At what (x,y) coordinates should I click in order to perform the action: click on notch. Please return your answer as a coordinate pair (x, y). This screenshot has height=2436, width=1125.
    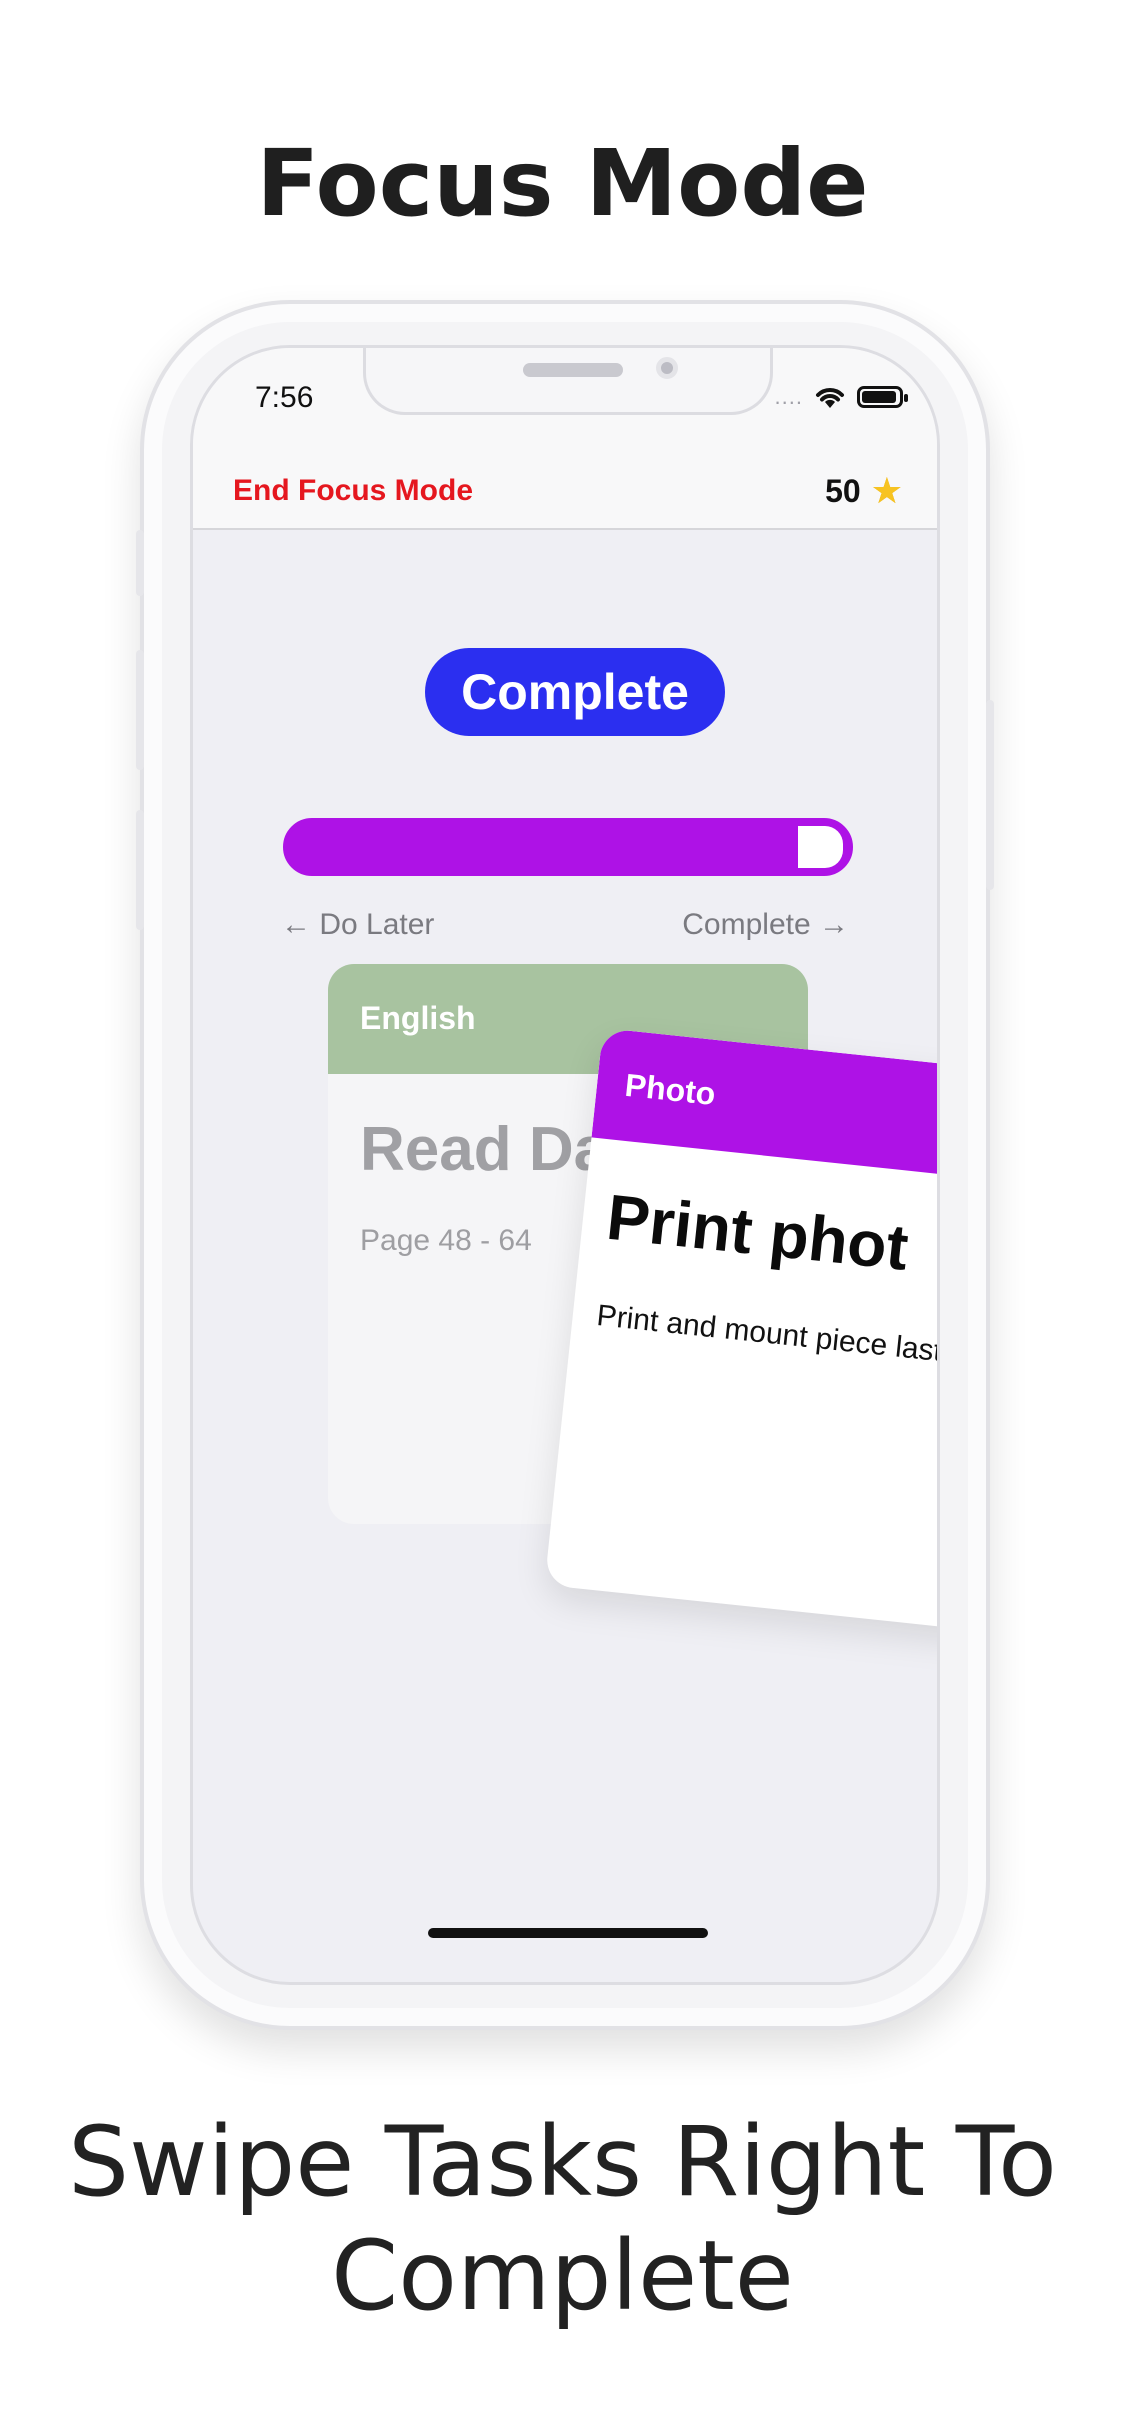
    Looking at the image, I should click on (568, 381).